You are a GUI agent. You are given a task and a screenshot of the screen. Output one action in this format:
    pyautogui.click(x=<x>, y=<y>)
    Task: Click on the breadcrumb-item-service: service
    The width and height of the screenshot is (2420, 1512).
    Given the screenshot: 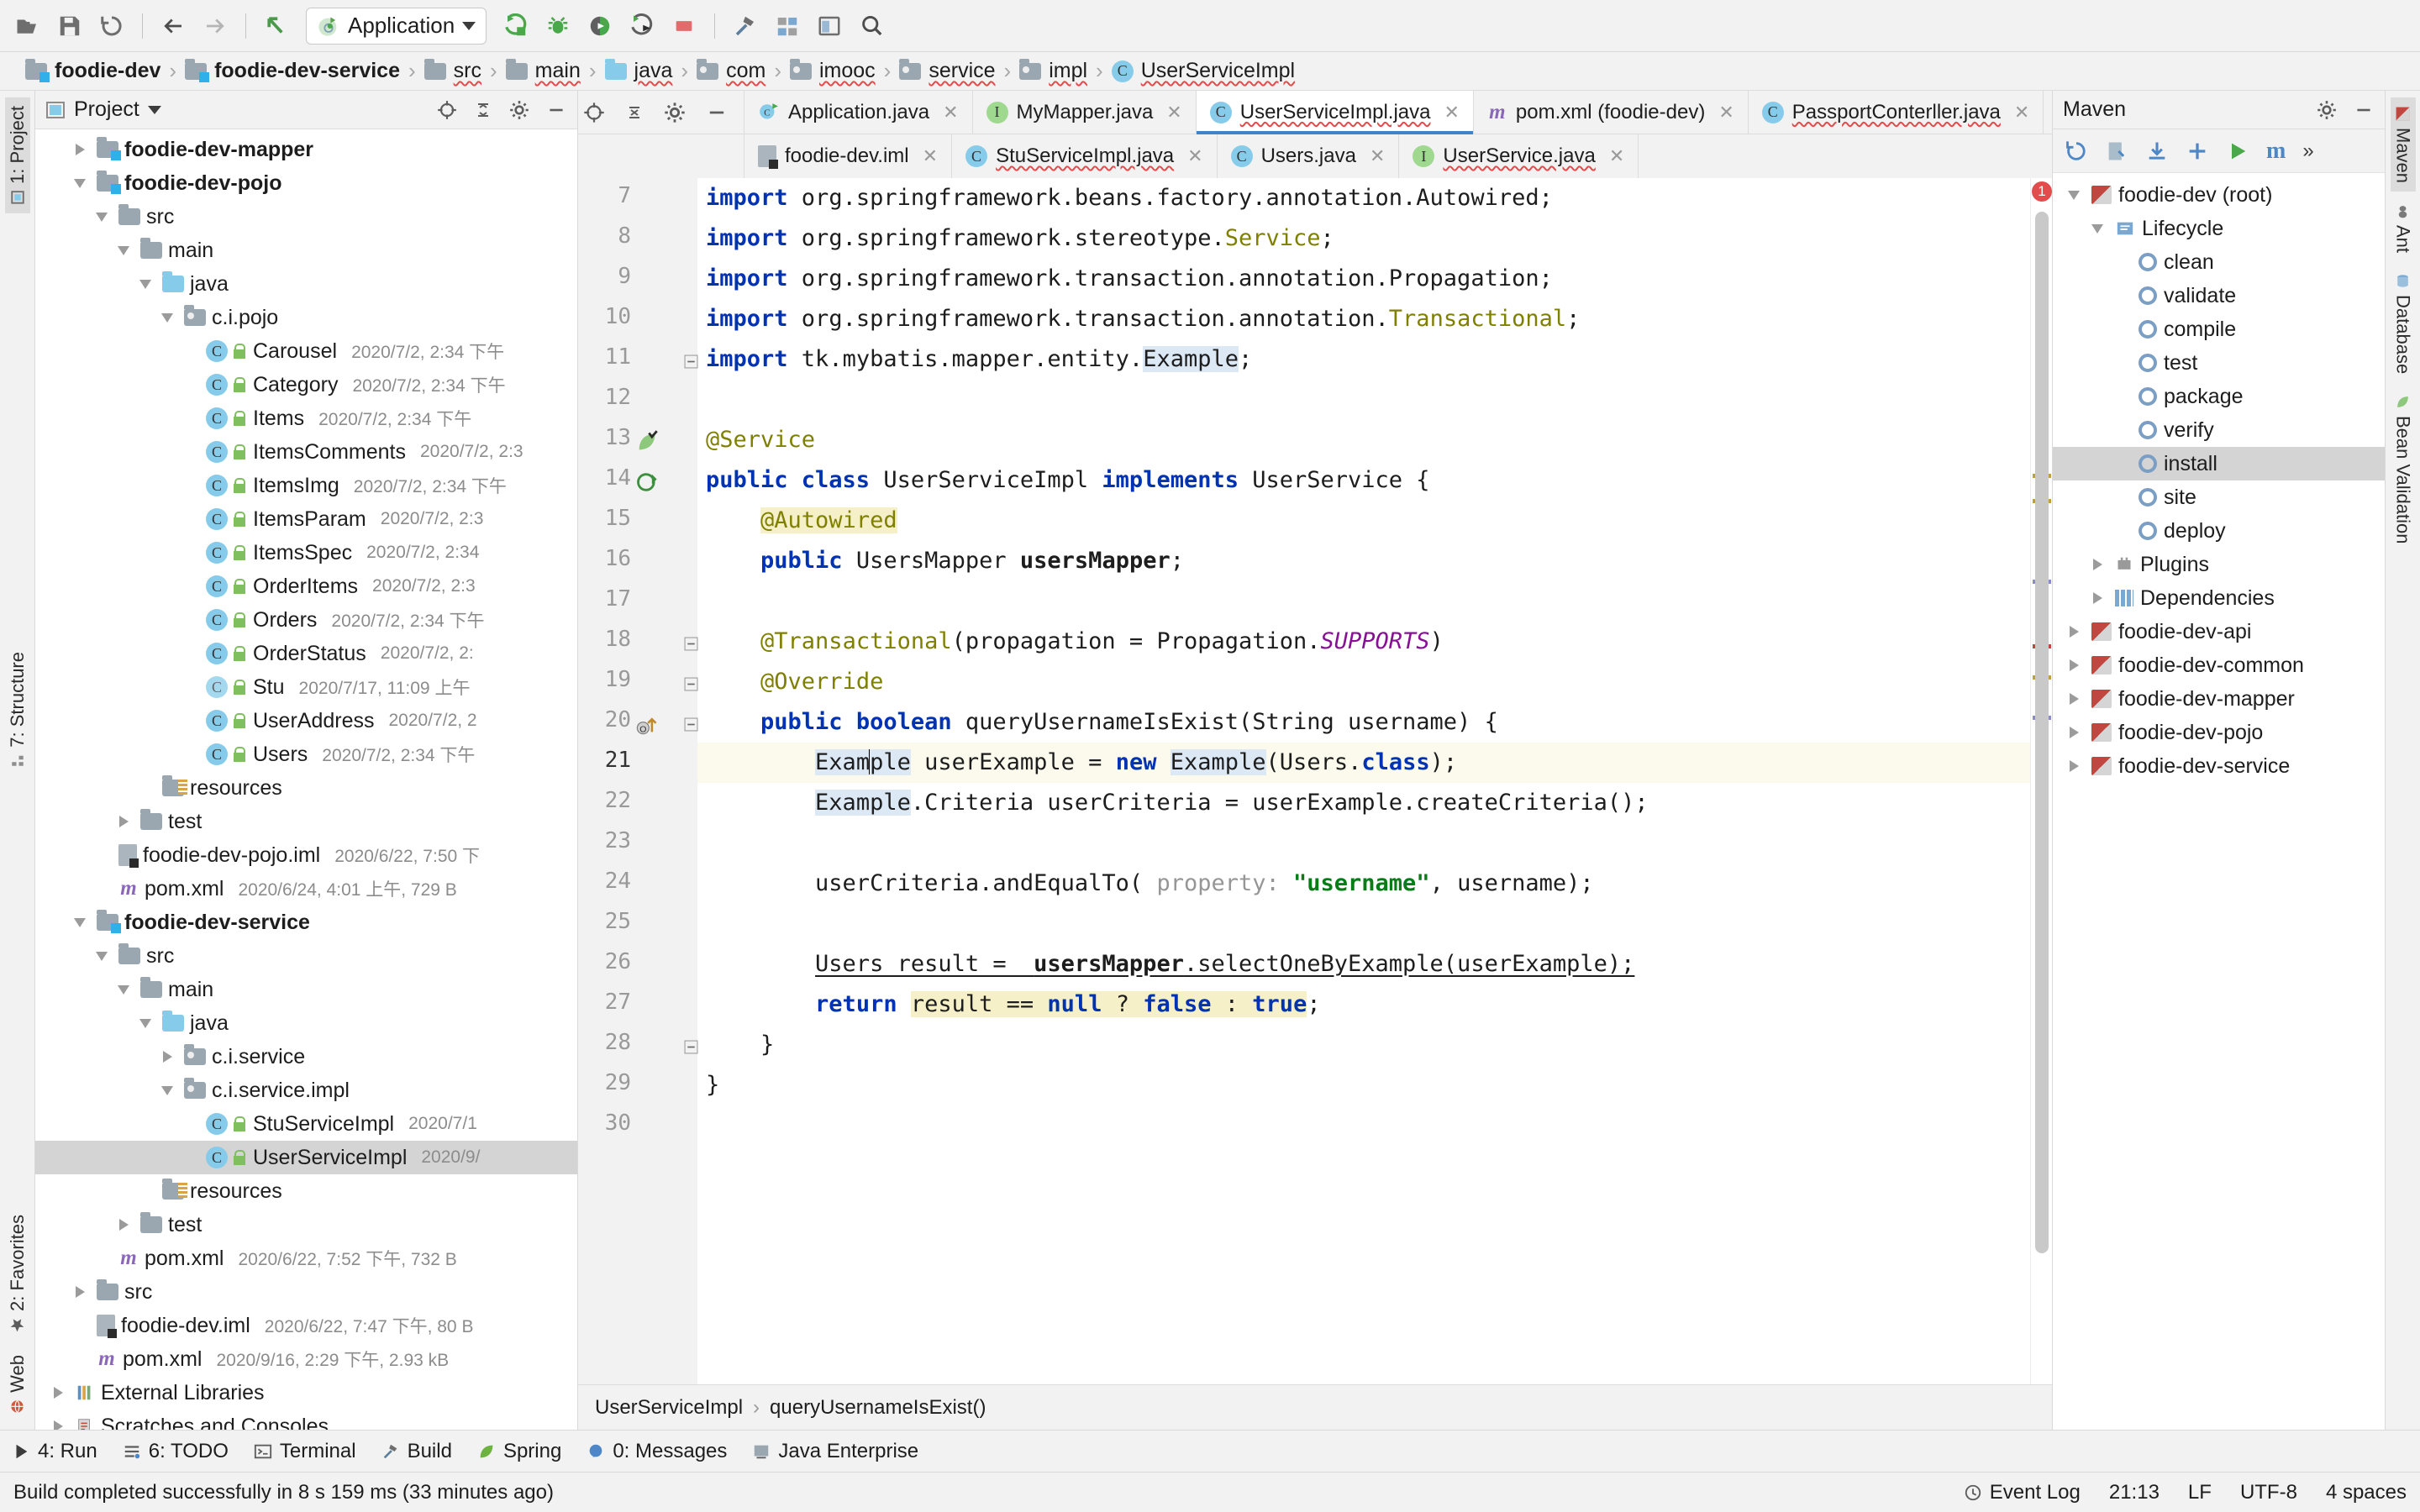 What is the action you would take?
    pyautogui.click(x=947, y=70)
    